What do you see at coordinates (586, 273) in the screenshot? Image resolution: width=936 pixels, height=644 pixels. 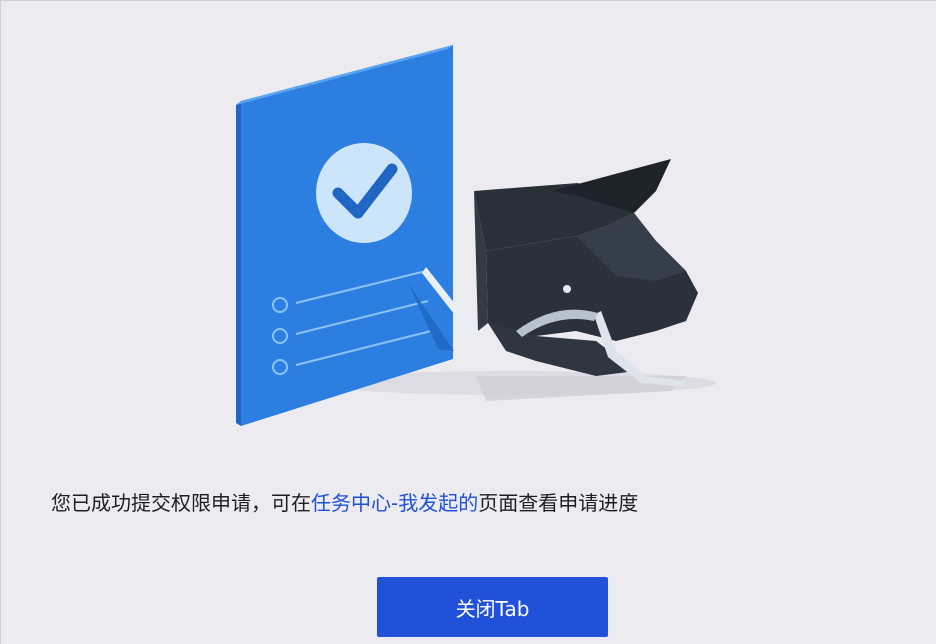 I see `helmet-icon` at bounding box center [586, 273].